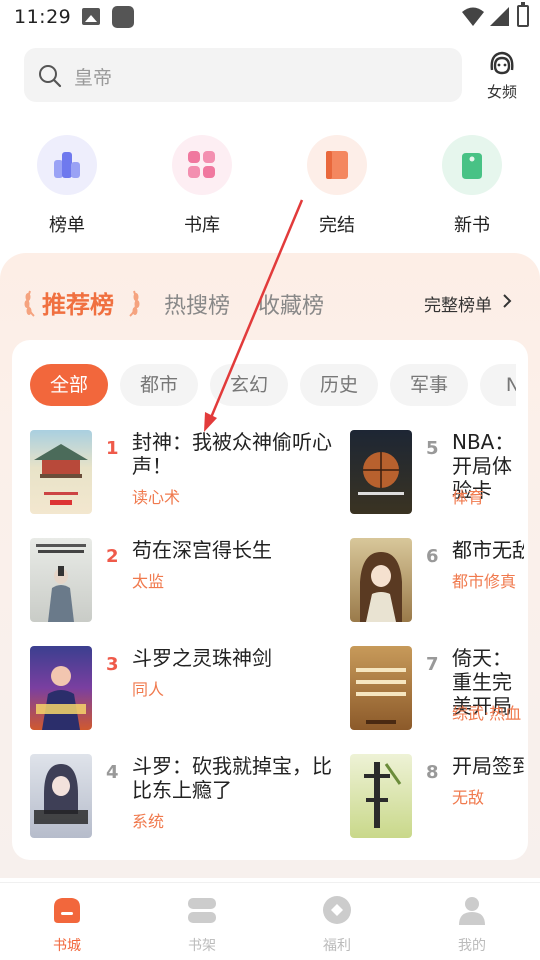 This screenshot has height=960, width=540. I want to click on laurel-right-icon, so click(134, 303).